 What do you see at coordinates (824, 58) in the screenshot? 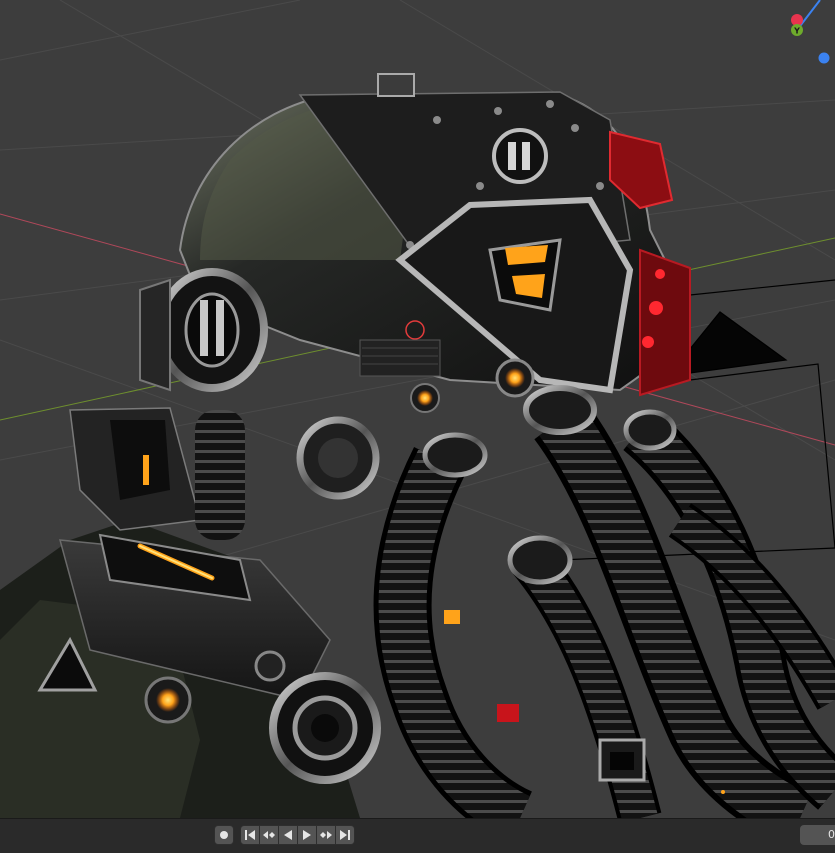
I see `gizmo-z-axis-icon` at bounding box center [824, 58].